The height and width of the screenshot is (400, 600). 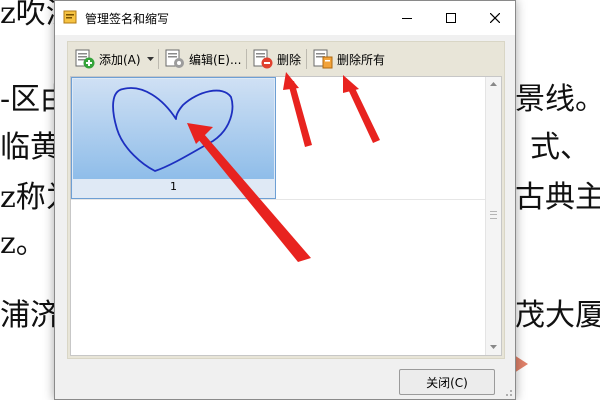 What do you see at coordinates (249, 192) in the screenshot?
I see `annotation-arrow-signature` at bounding box center [249, 192].